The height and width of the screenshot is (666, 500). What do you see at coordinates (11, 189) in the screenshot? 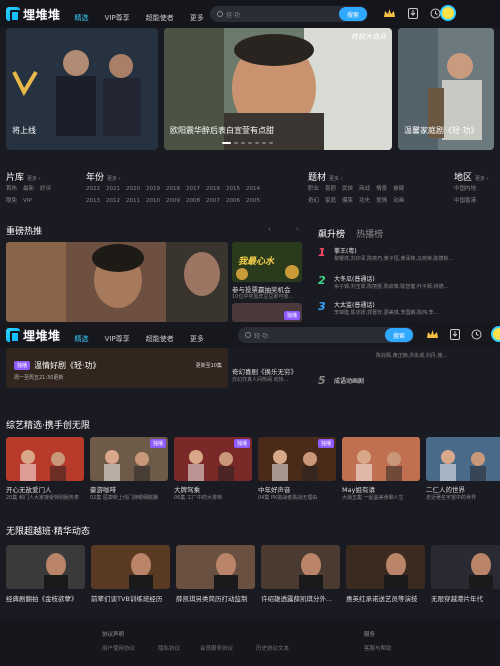
I see `tag: 首热` at bounding box center [11, 189].